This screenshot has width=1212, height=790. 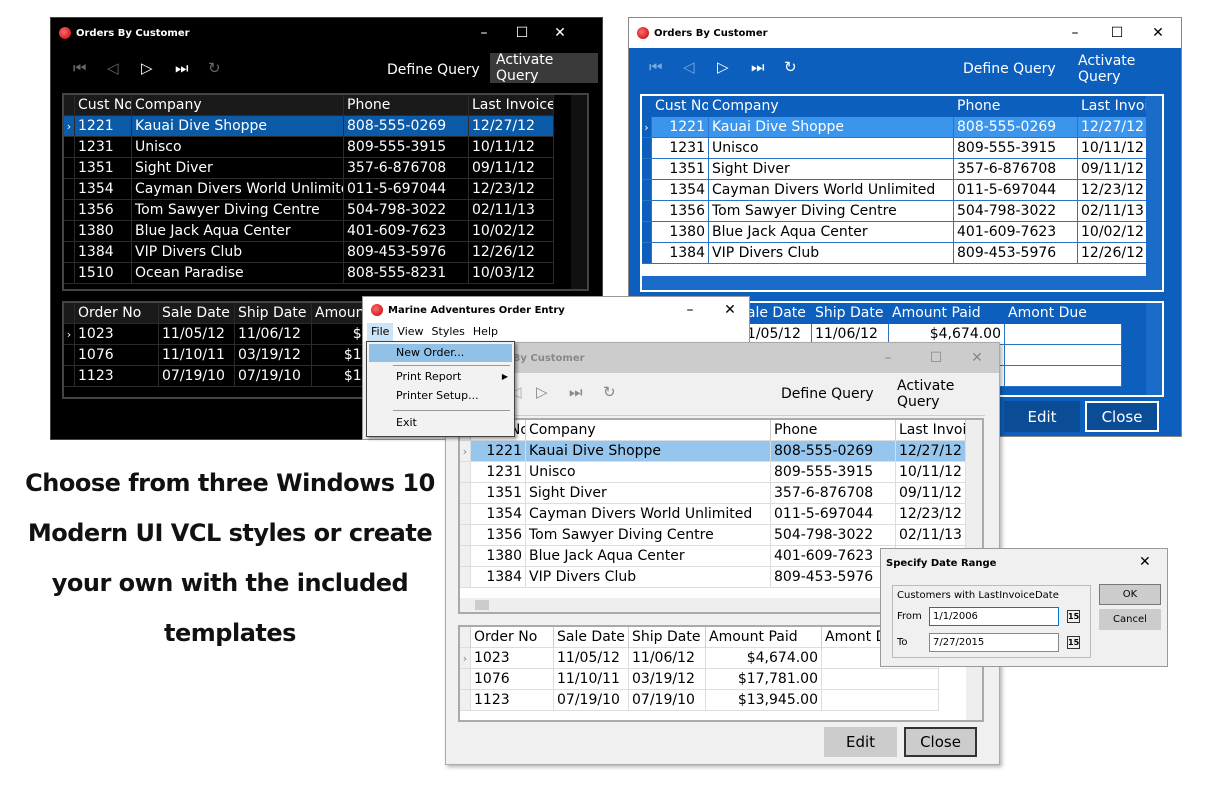 I want to click on edit-label: Edit, so click(x=860, y=742).